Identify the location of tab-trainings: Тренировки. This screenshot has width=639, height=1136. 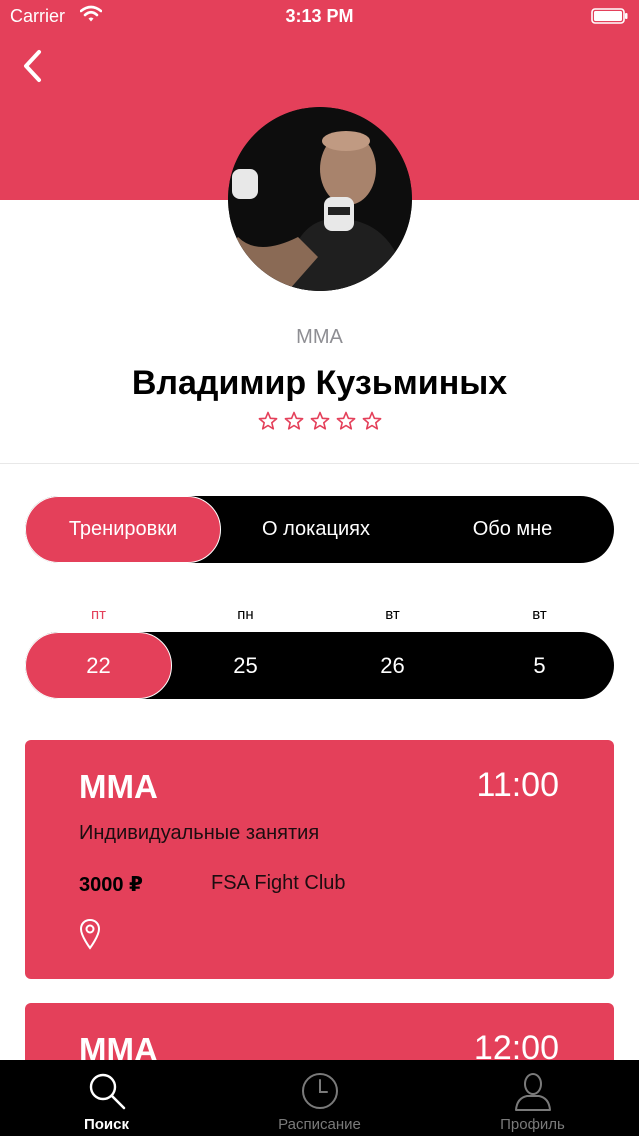
(123, 529).